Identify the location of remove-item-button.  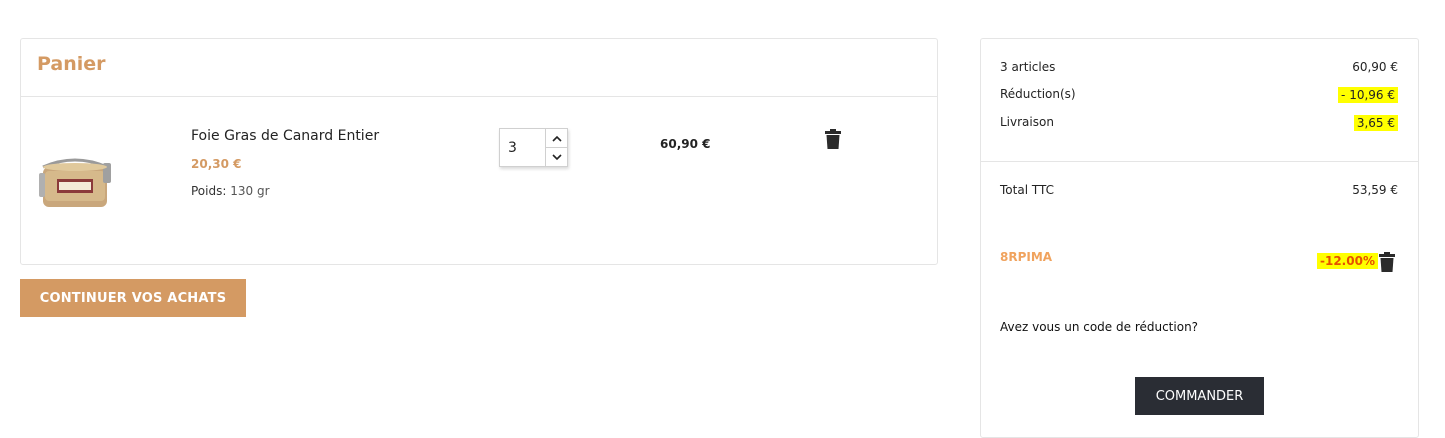
(833, 140).